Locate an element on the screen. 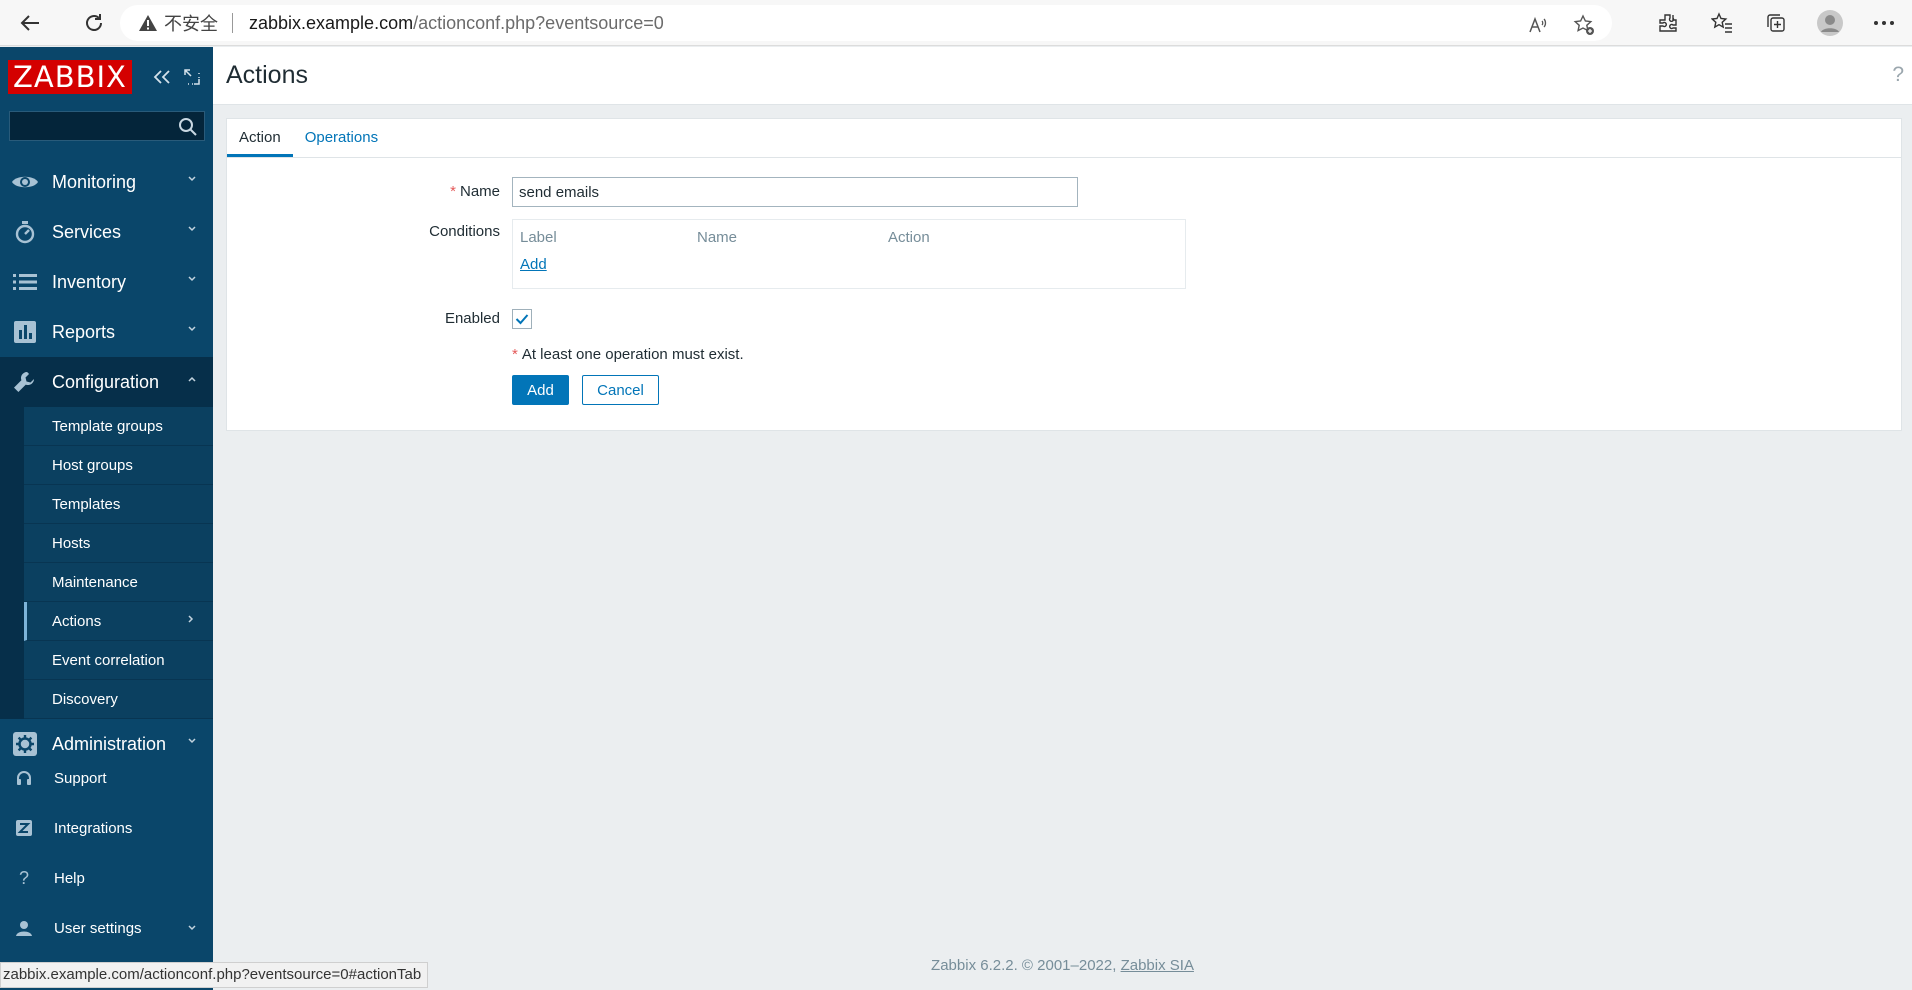 The width and height of the screenshot is (1912, 990). submenu-discovery: Discovery is located at coordinates (118, 699).